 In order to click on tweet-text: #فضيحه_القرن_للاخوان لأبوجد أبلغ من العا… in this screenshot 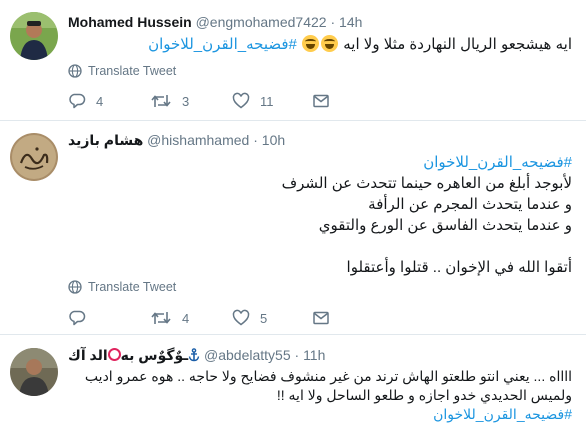, I will do `click(427, 215)`.